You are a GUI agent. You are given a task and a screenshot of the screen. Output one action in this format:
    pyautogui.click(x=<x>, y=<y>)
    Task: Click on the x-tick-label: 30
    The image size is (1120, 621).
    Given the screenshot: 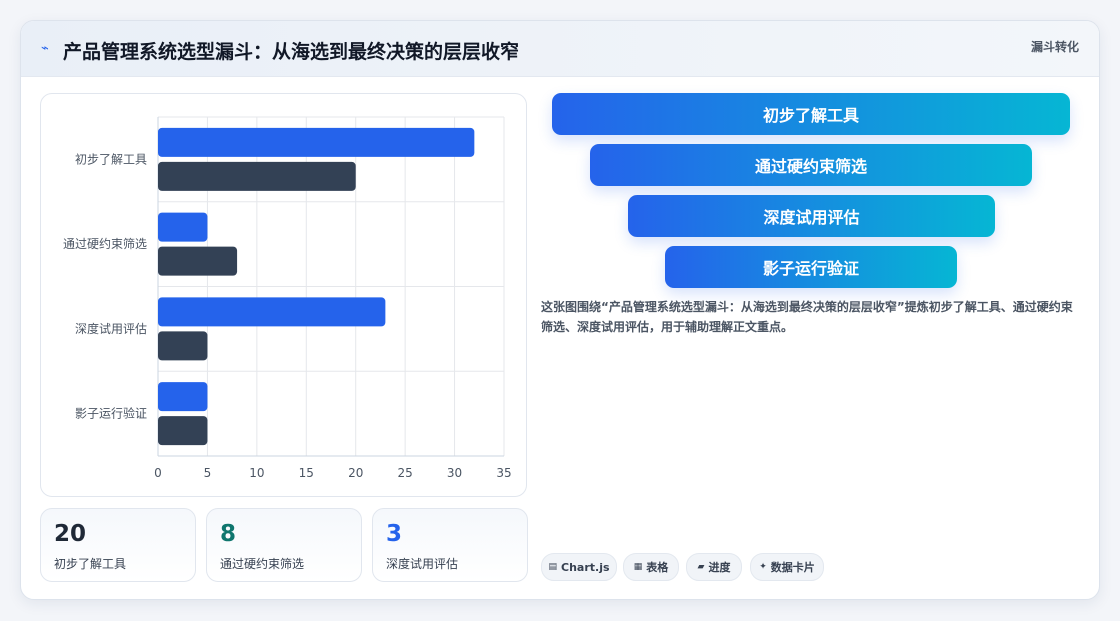 What is the action you would take?
    pyautogui.click(x=454, y=473)
    